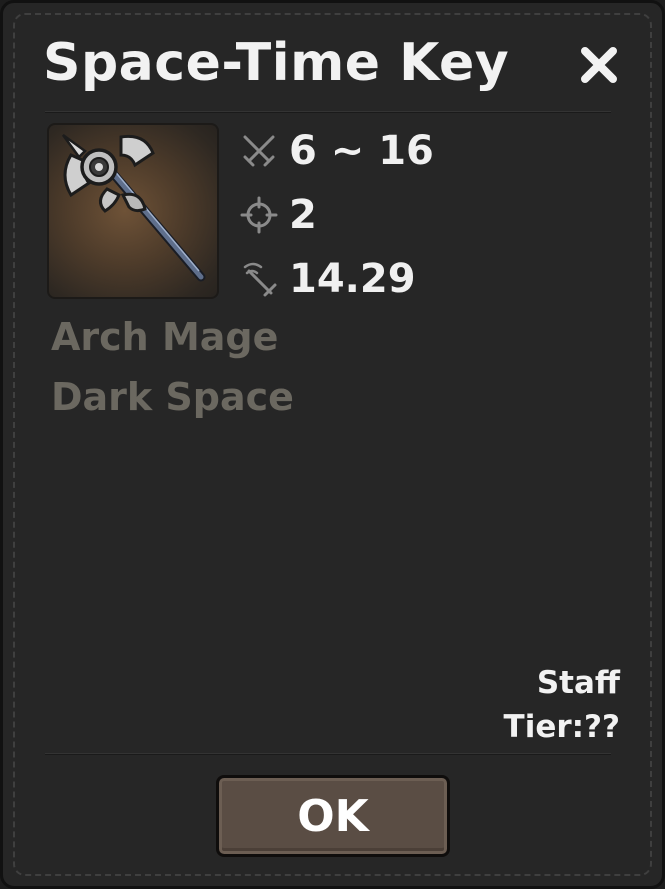  Describe the element at coordinates (303, 215) in the screenshot. I see `range-value: 2` at that location.